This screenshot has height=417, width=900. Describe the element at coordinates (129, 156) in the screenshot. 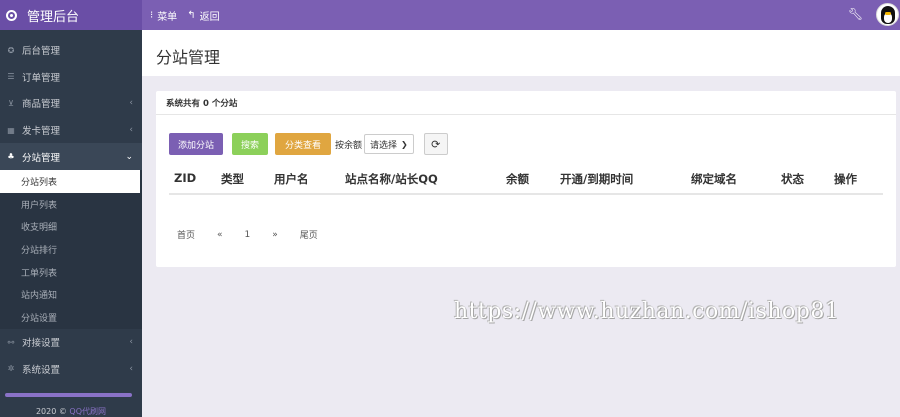

I see `chevron-down-icon: ⌄` at that location.